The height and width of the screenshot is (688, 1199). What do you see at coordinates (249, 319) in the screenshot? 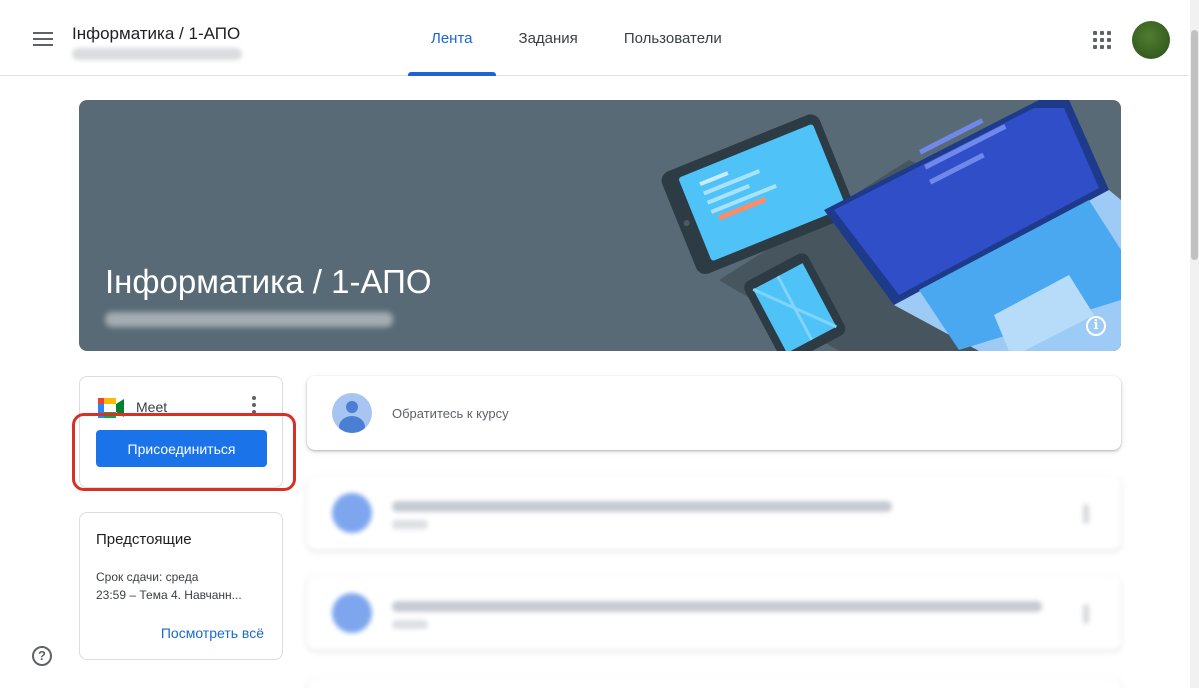
I see `banner-subtitle-blurred` at bounding box center [249, 319].